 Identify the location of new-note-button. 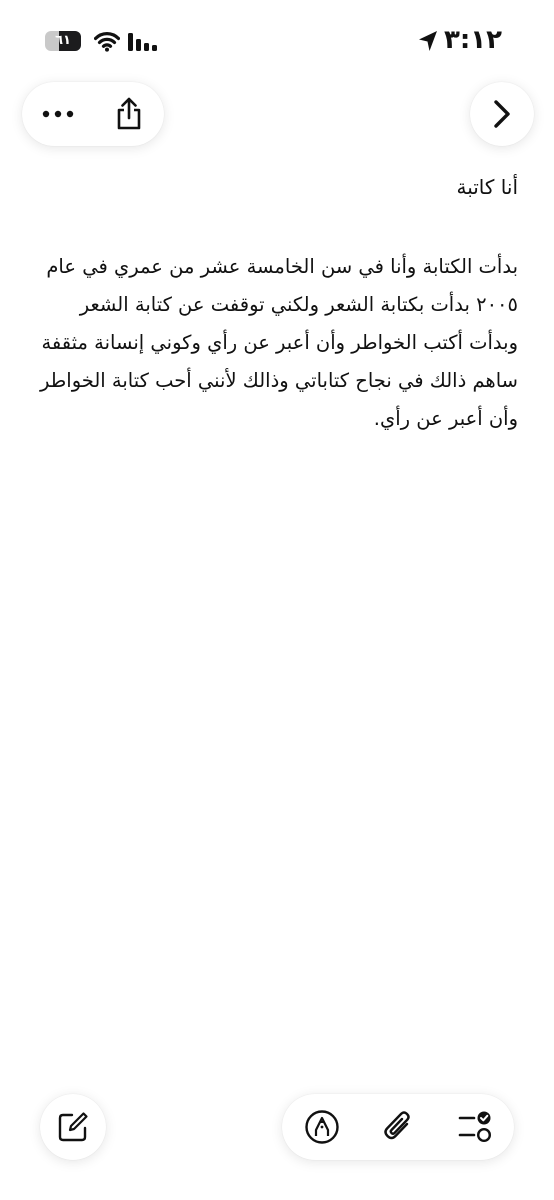
(73, 1127).